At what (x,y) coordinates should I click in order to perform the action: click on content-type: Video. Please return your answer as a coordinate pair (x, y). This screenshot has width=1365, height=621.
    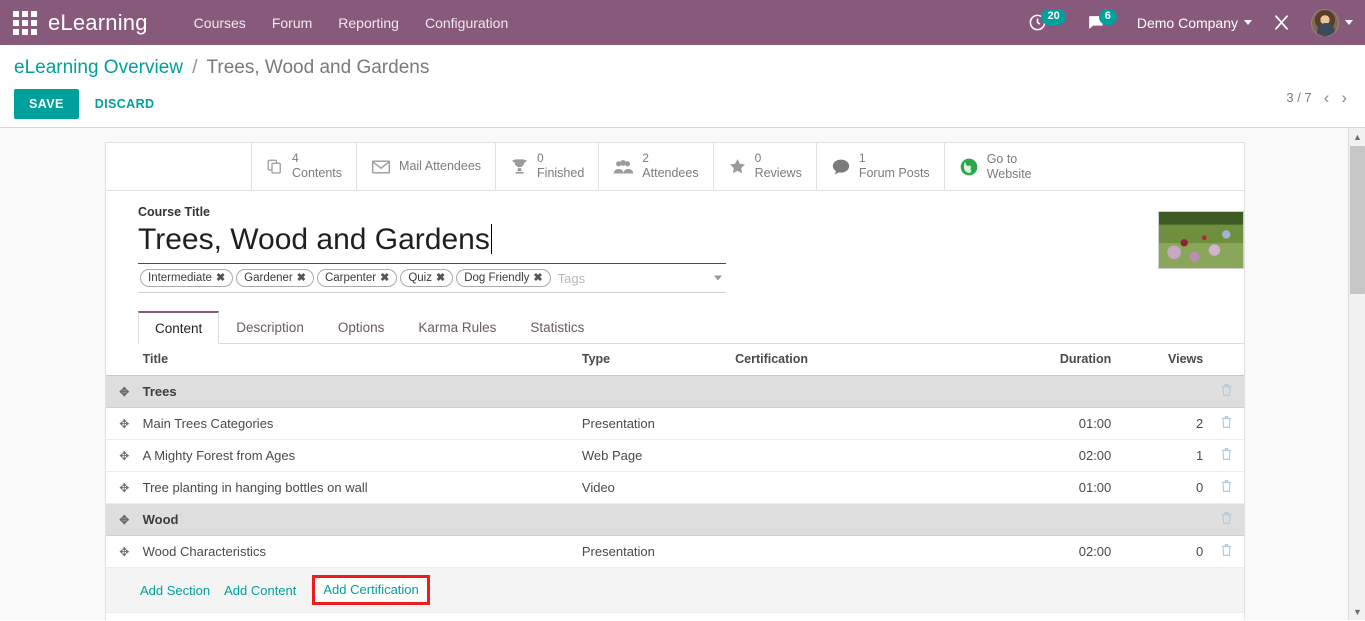
    Looking at the image, I should click on (652, 487).